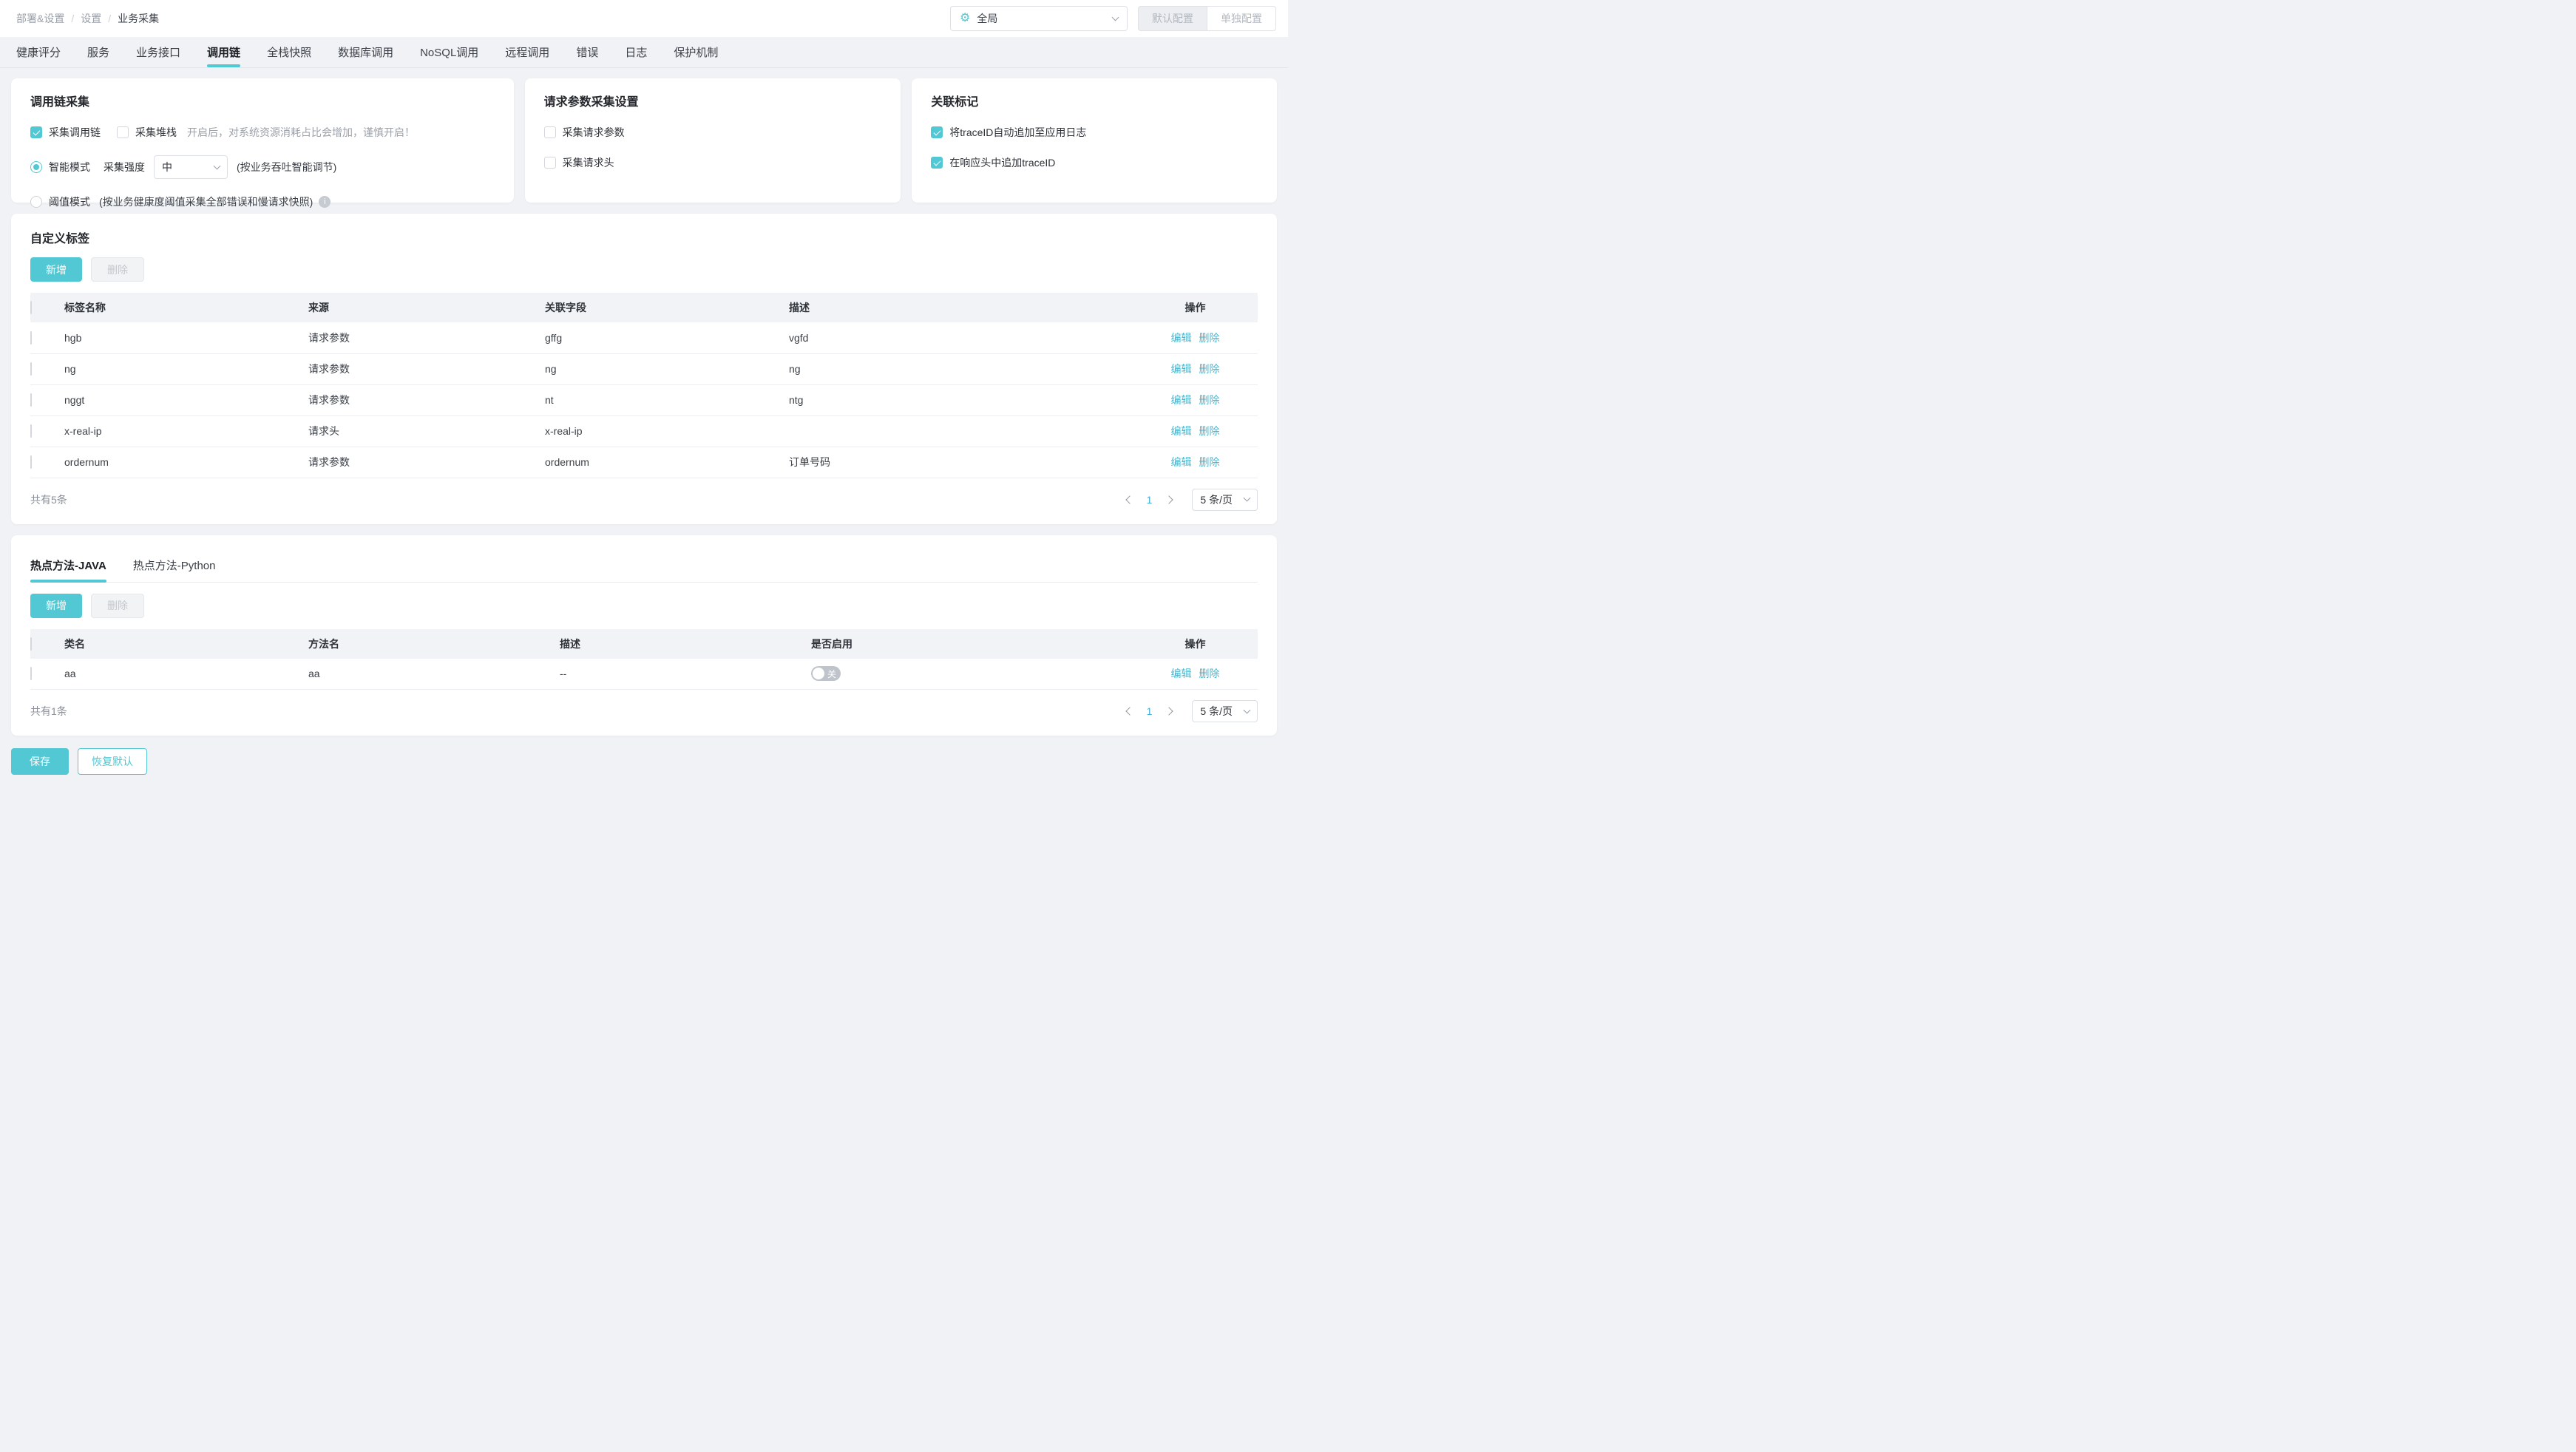 The image size is (2576, 1452). I want to click on tab-logs: 日志, so click(636, 52).